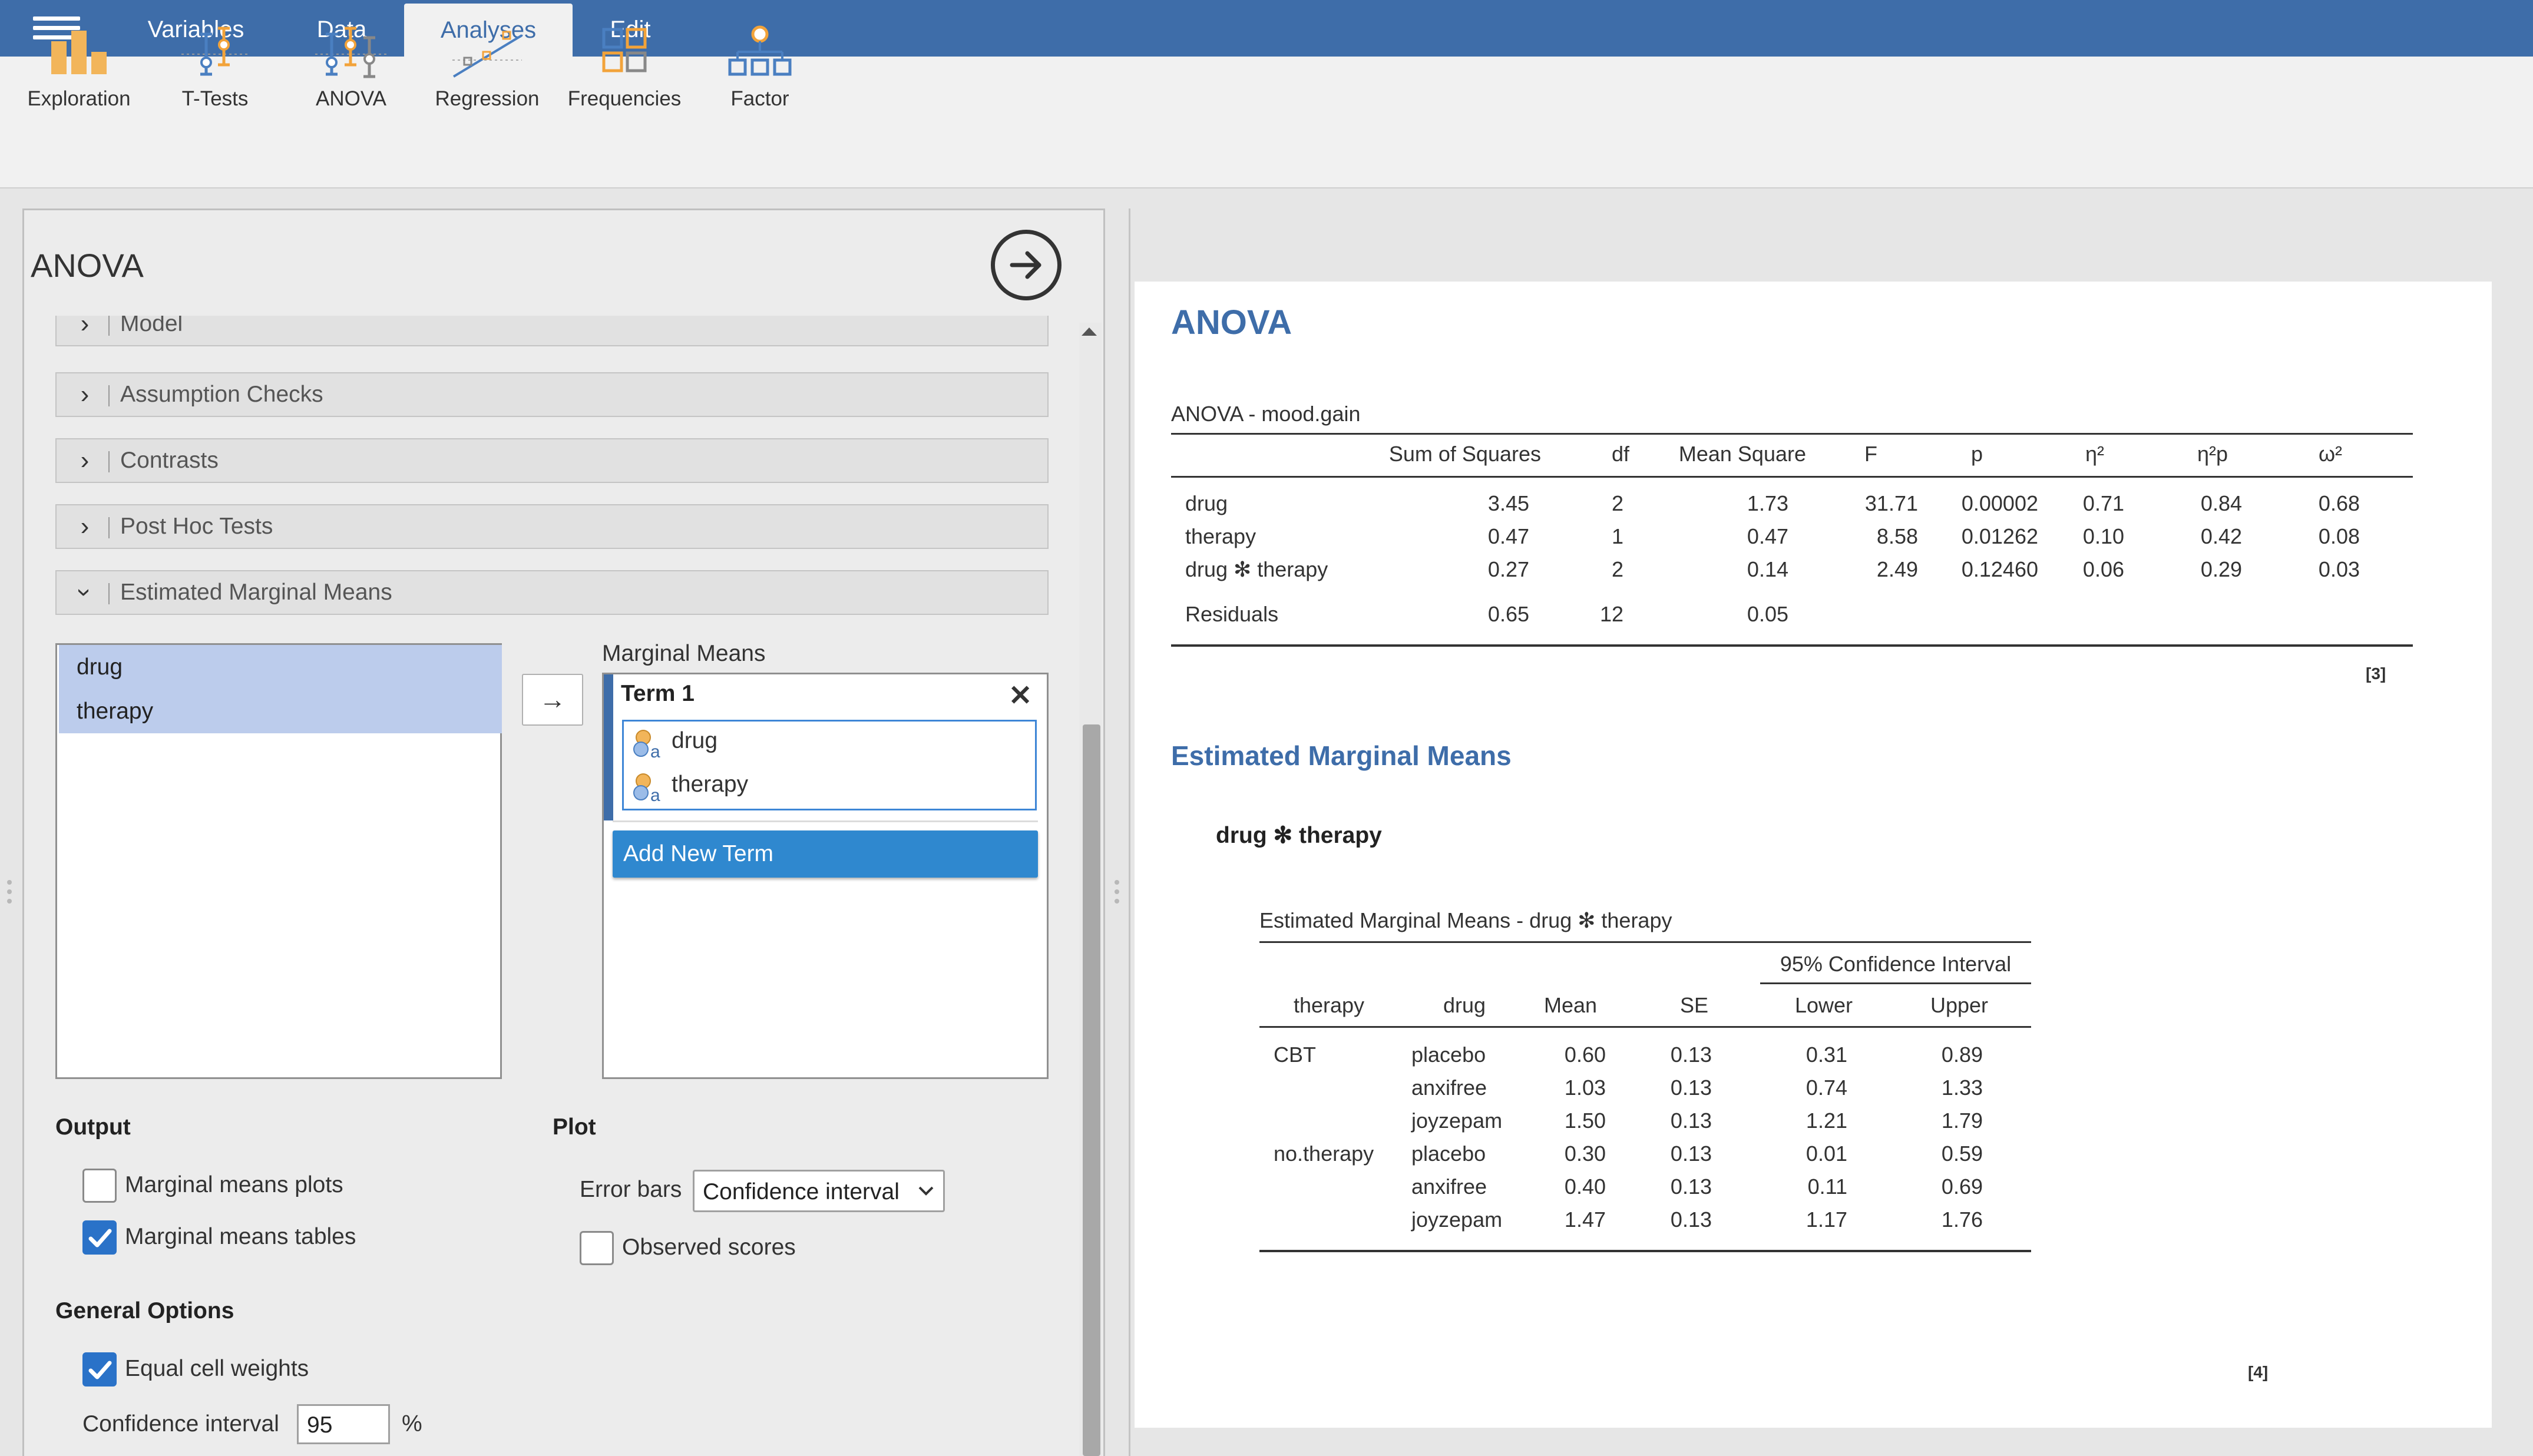  Describe the element at coordinates (1091, 1090) in the screenshot. I see `scrollbar-thumb` at that location.